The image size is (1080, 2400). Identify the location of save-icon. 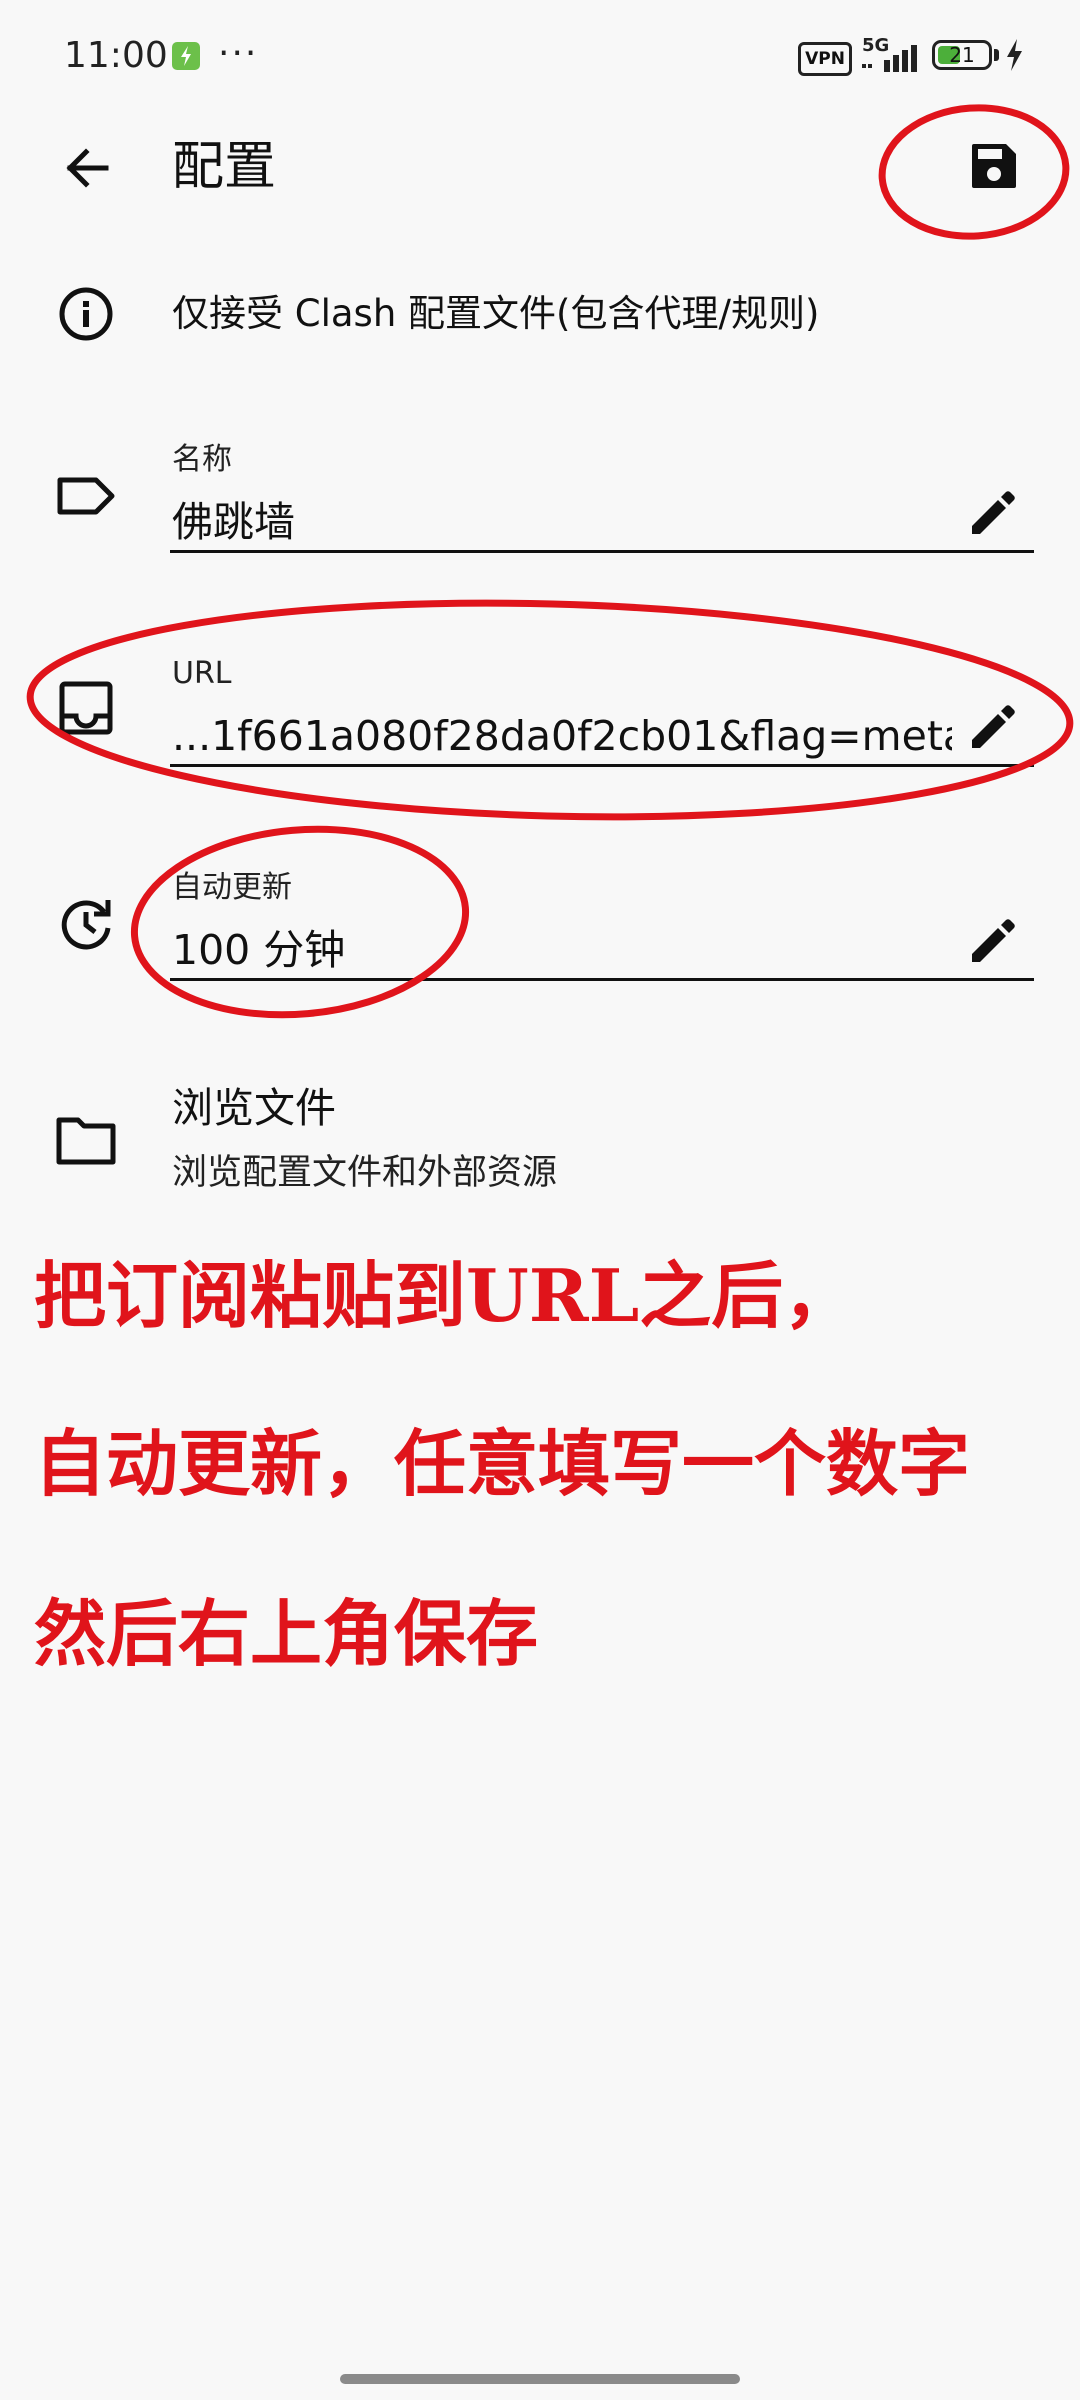
(994, 166).